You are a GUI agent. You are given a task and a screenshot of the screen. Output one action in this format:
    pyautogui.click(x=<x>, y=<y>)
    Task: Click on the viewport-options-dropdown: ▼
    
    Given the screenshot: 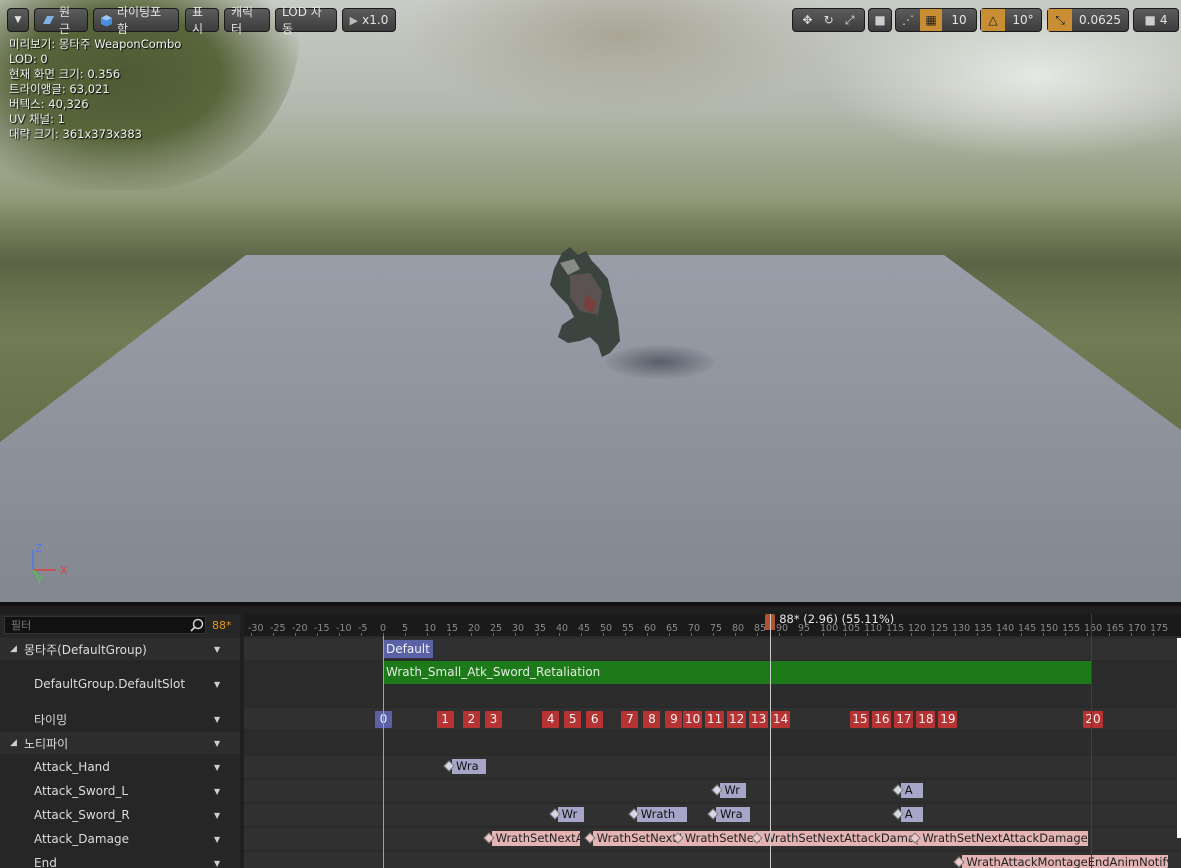 What is the action you would take?
    pyautogui.click(x=18, y=20)
    